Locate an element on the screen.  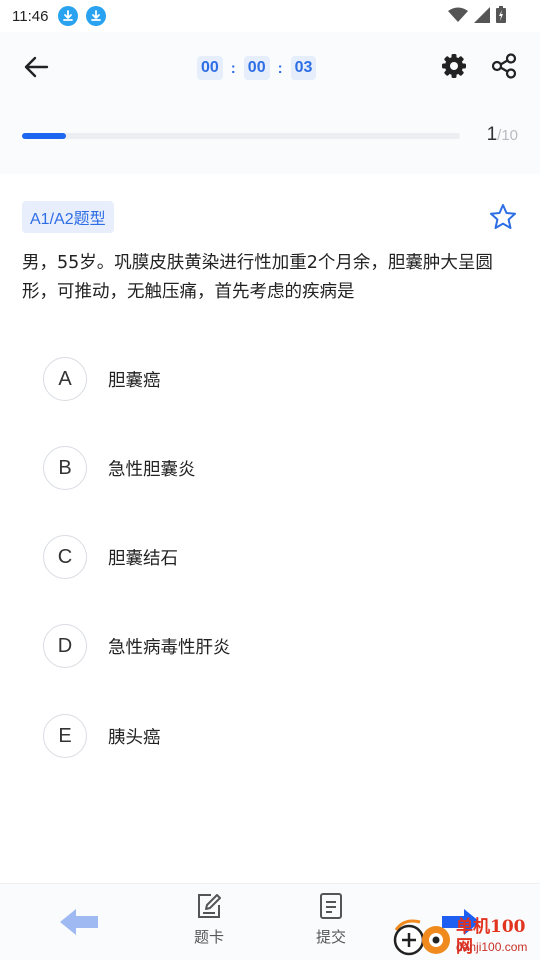
option-e: E 胰头癌 is located at coordinates (278, 736).